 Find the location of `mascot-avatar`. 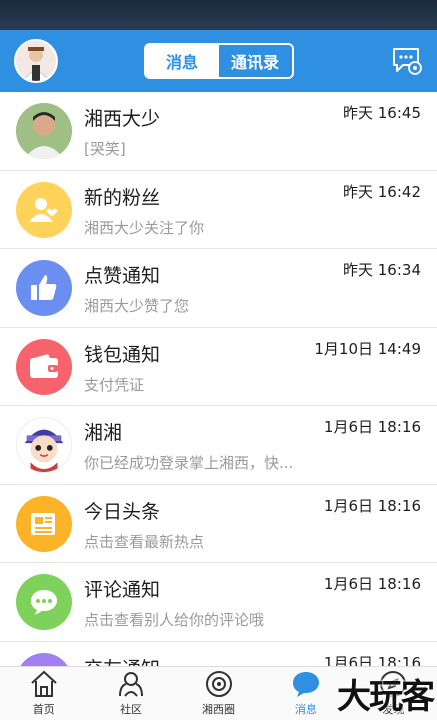

mascot-avatar is located at coordinates (44, 445).